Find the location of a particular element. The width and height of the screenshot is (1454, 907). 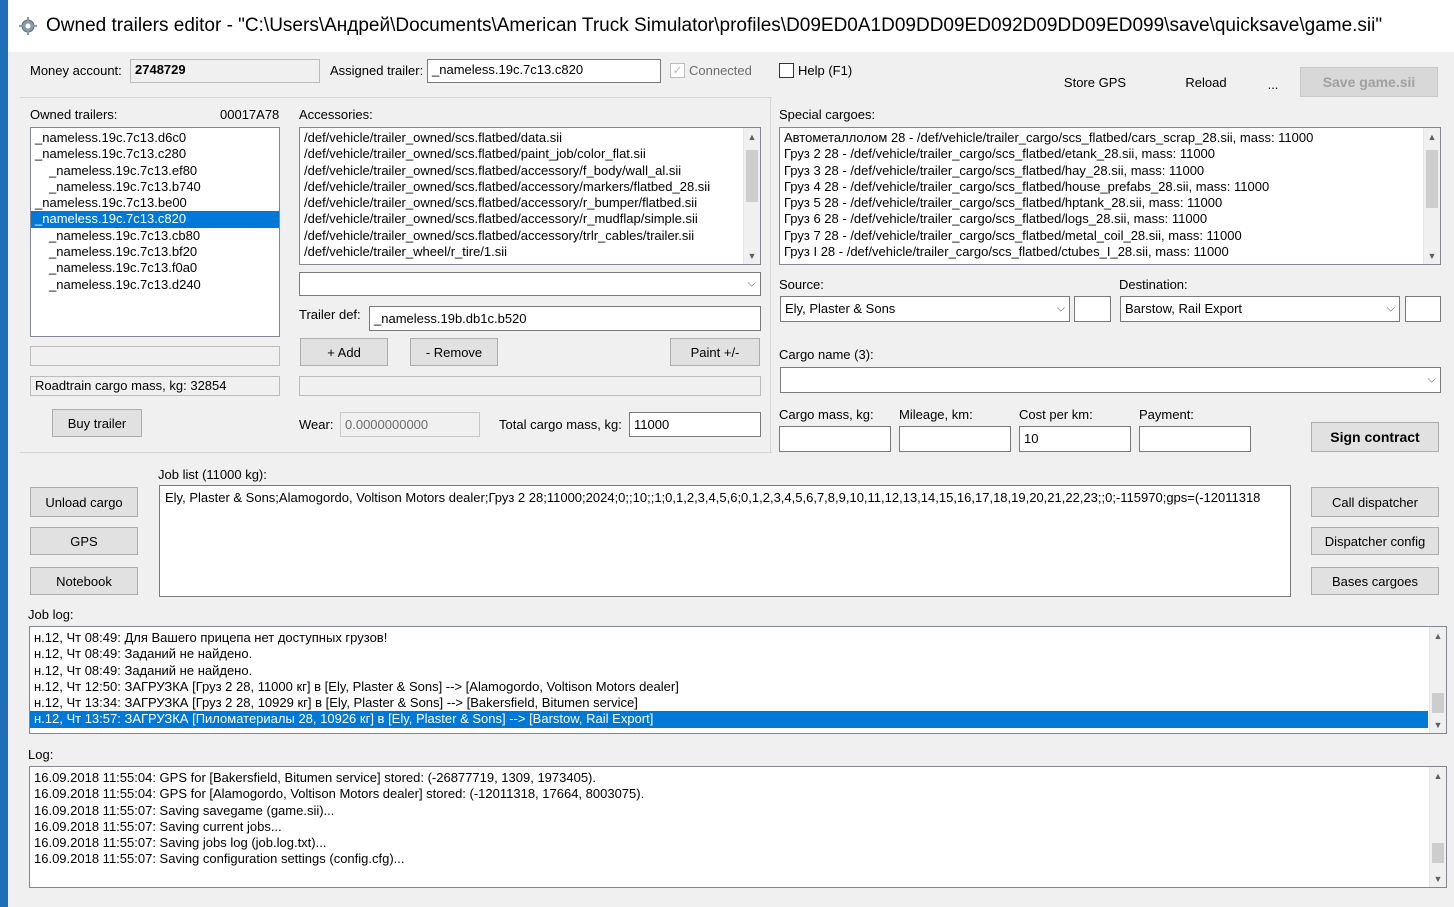

mileage-field is located at coordinates (955, 439).